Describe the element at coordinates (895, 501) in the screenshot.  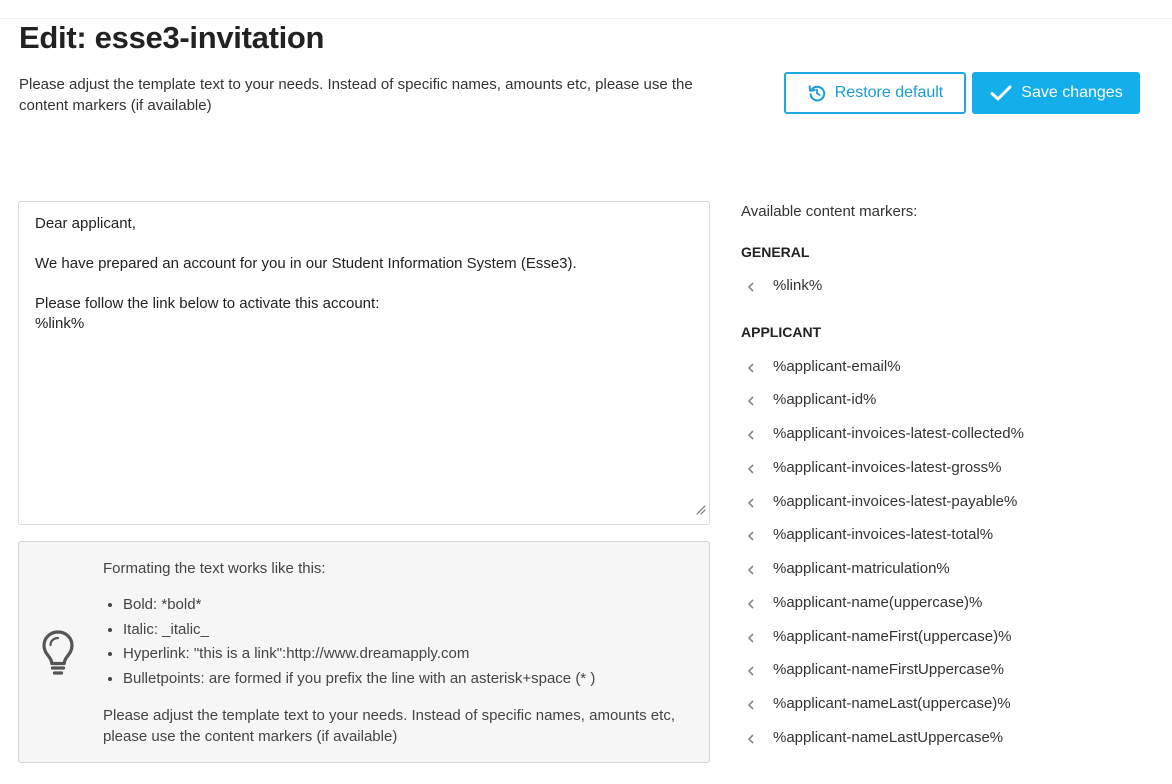
I see `marker-label: %applicant-invoices-latest-payable%` at that location.